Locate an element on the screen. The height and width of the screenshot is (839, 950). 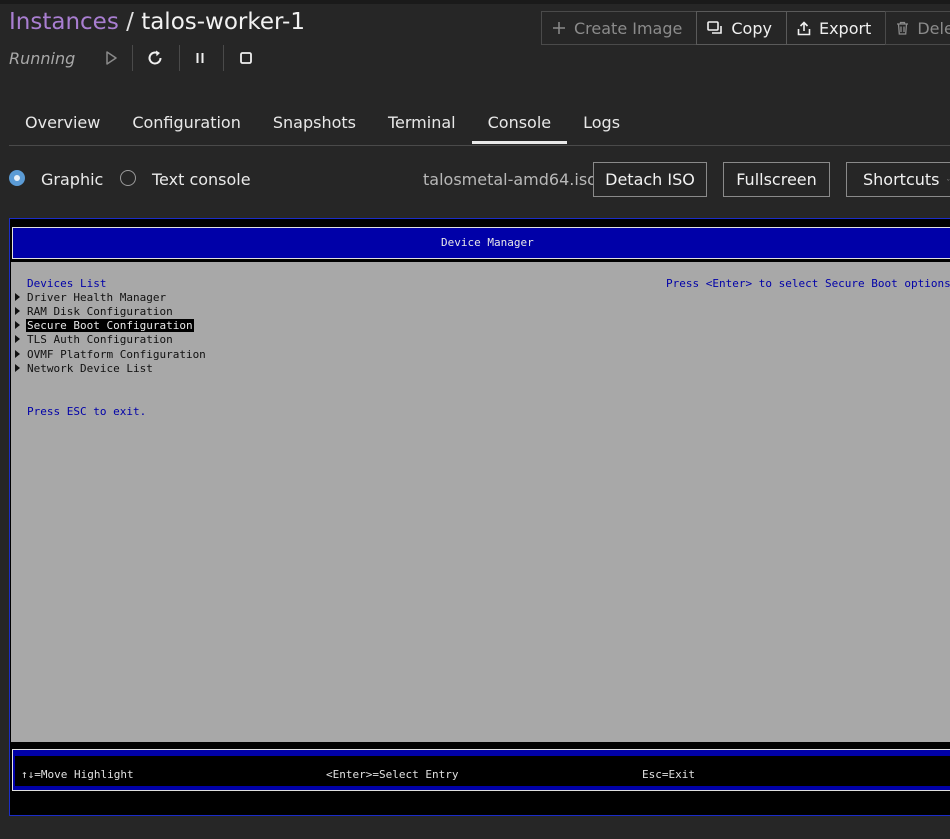
bios-menu-item: Network Device List is located at coordinates (90, 368).